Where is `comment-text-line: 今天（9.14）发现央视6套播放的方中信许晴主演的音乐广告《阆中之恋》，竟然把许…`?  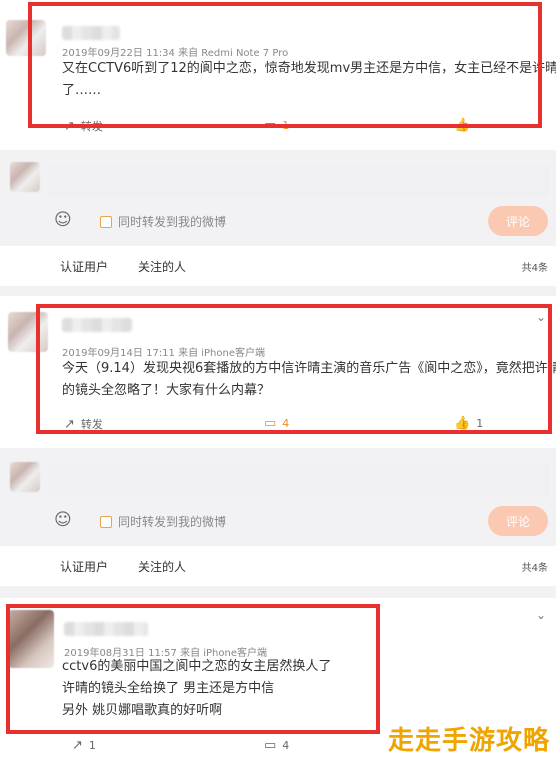
comment-text-line: 今天（9.14）发现央视6套播放的方中信许晴主演的音乐广告《阆中之恋》，竟然把许… is located at coordinates (309, 368).